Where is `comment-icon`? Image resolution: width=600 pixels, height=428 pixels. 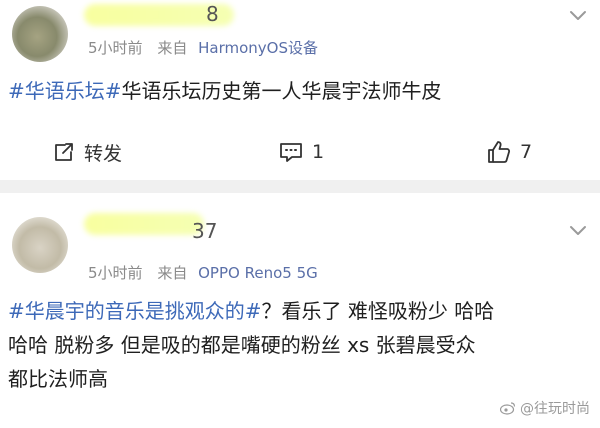 comment-icon is located at coordinates (291, 152).